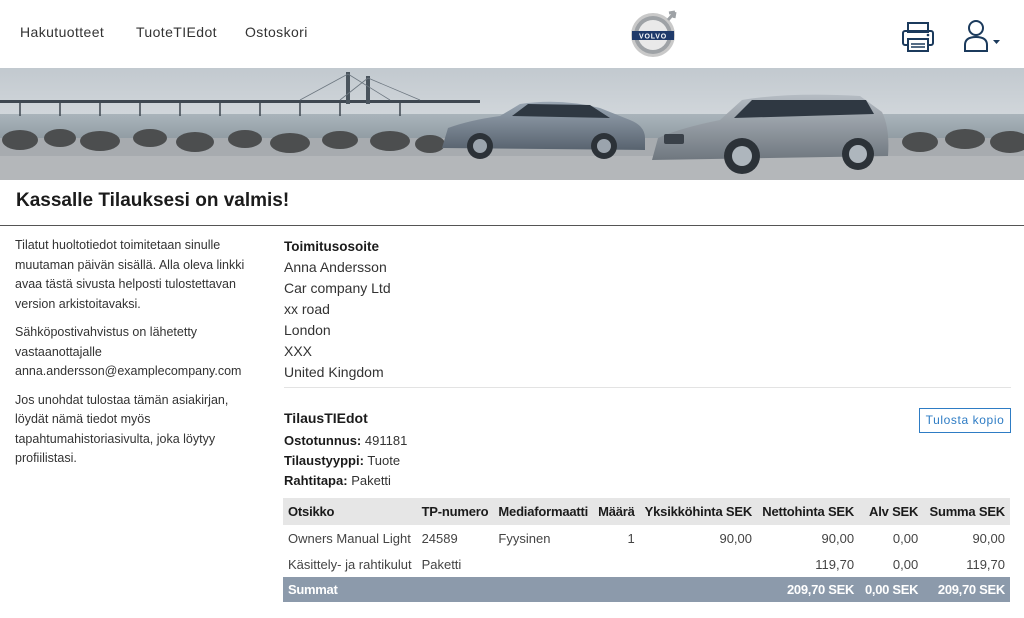  I want to click on table-cell: Paketti, so click(441, 564).